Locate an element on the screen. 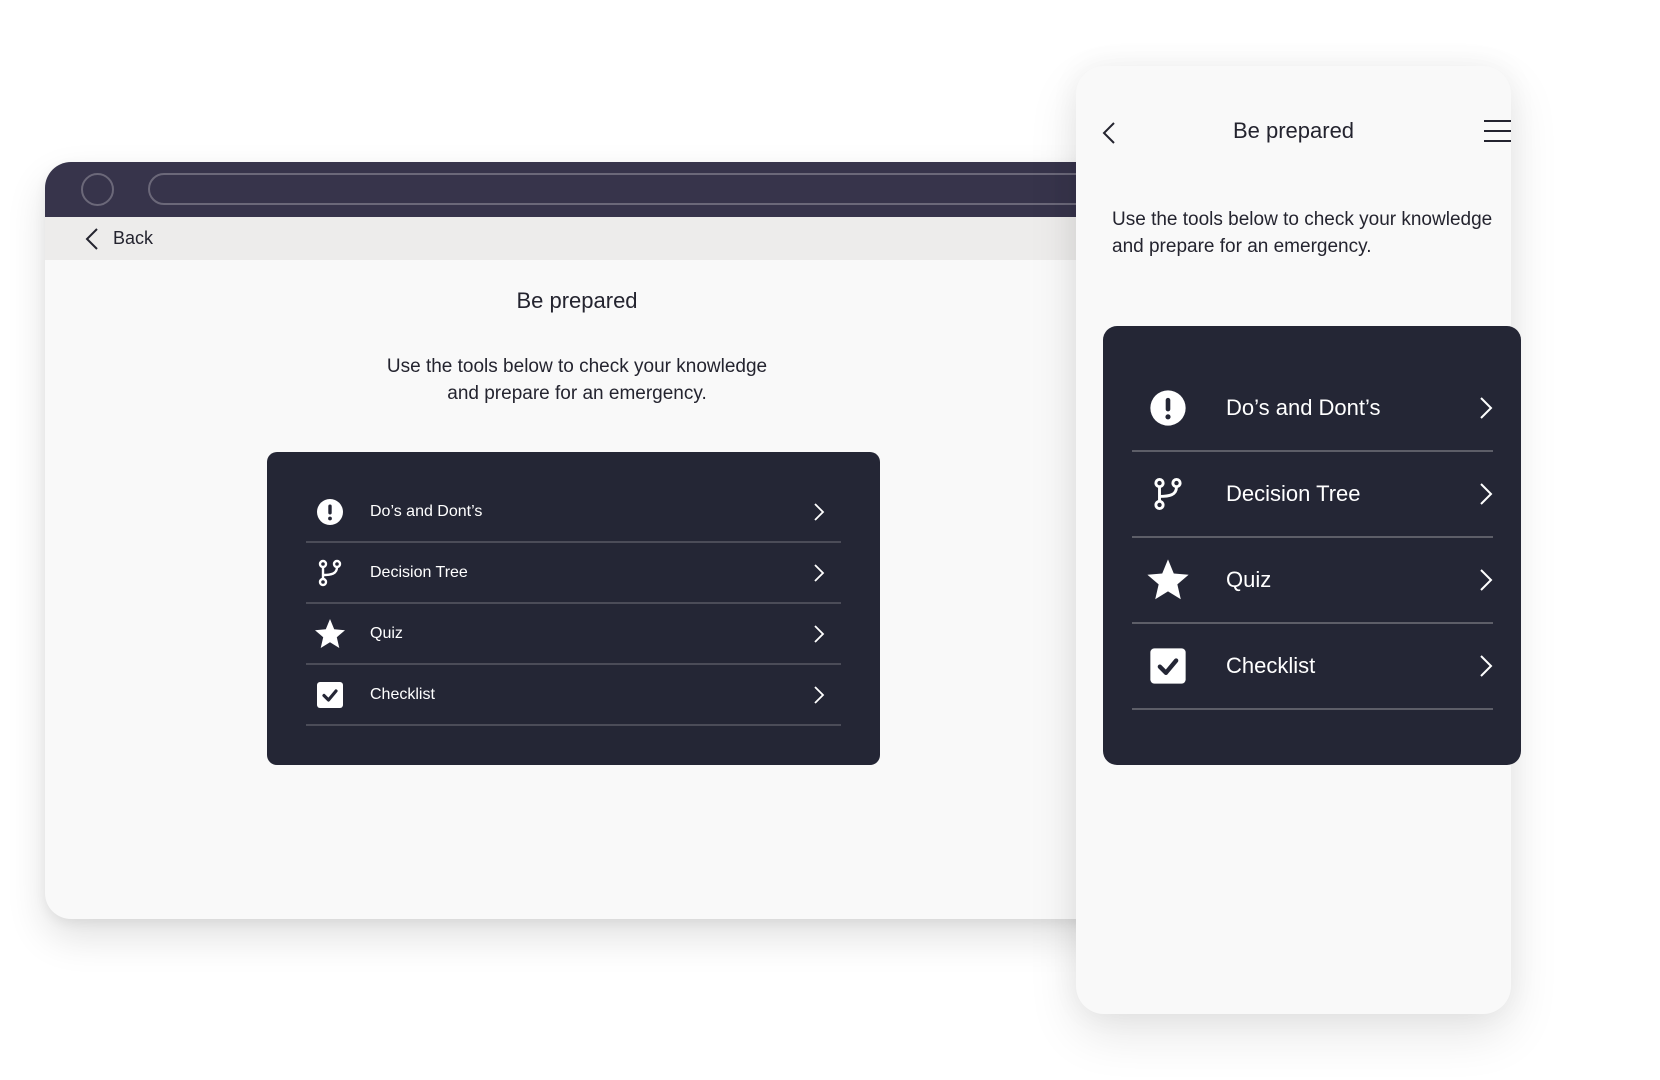 The image size is (1660, 1080). chevron-left-icon is located at coordinates (92, 238).